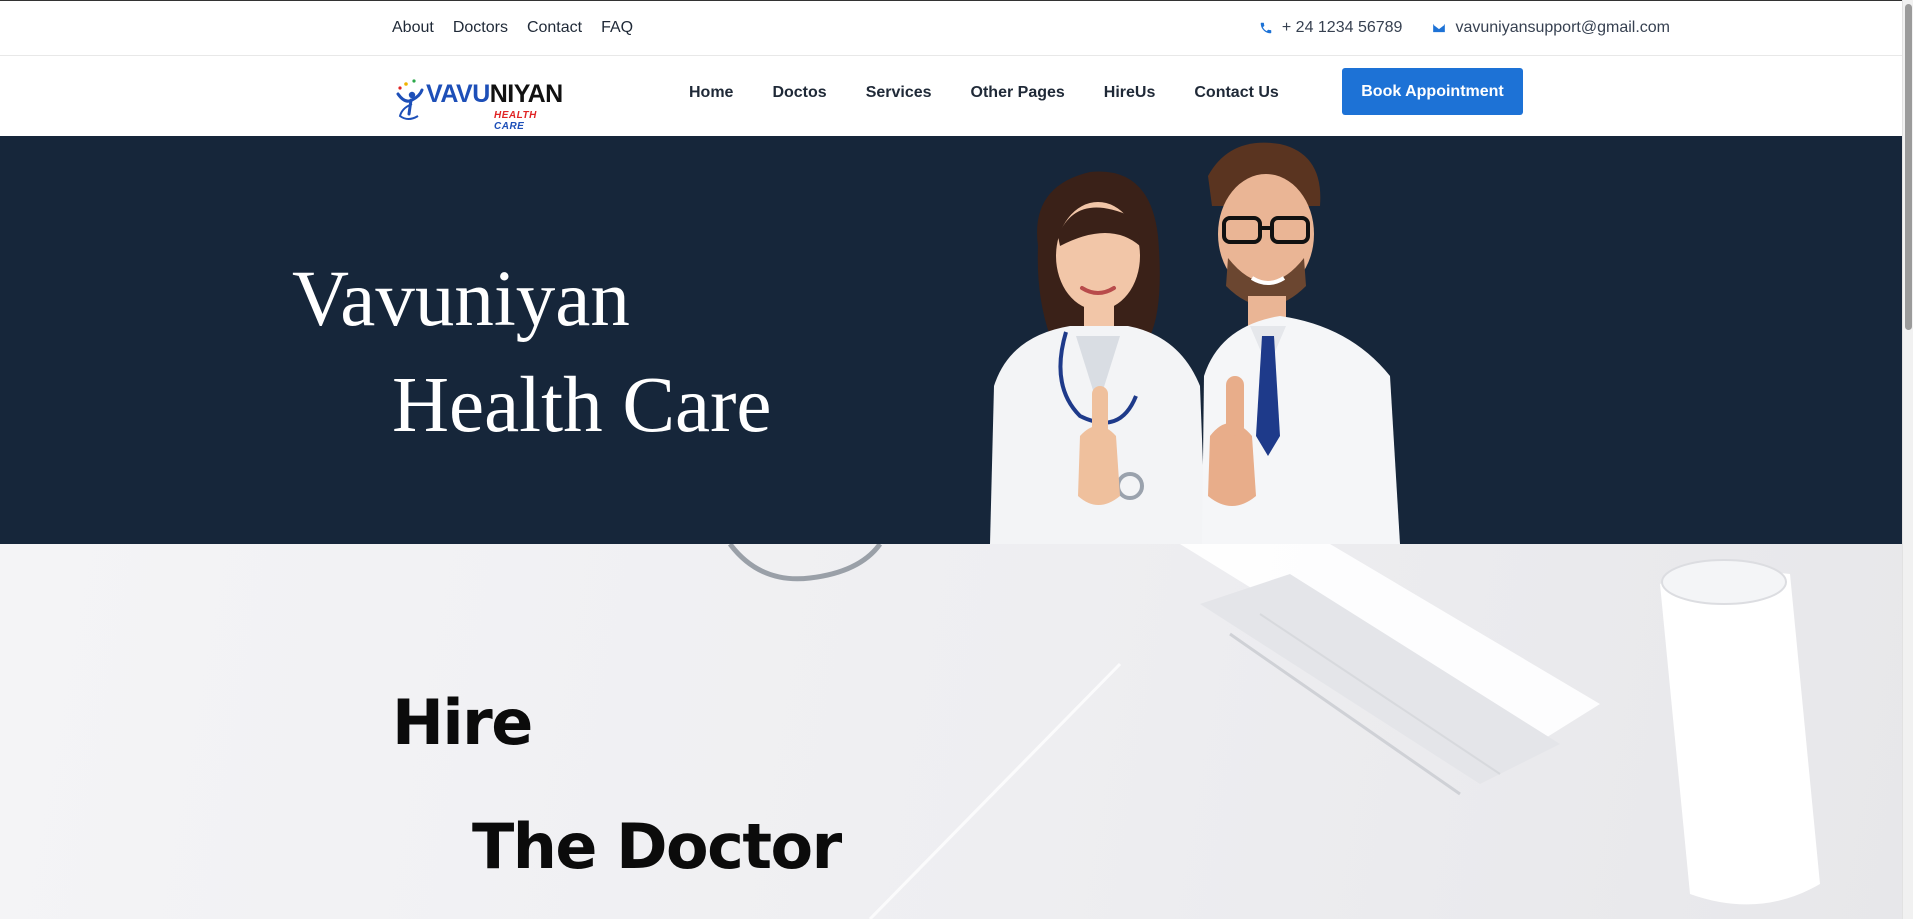 This screenshot has height=919, width=1913. What do you see at coordinates (1907, 459) in the screenshot?
I see `page-scrollbar` at bounding box center [1907, 459].